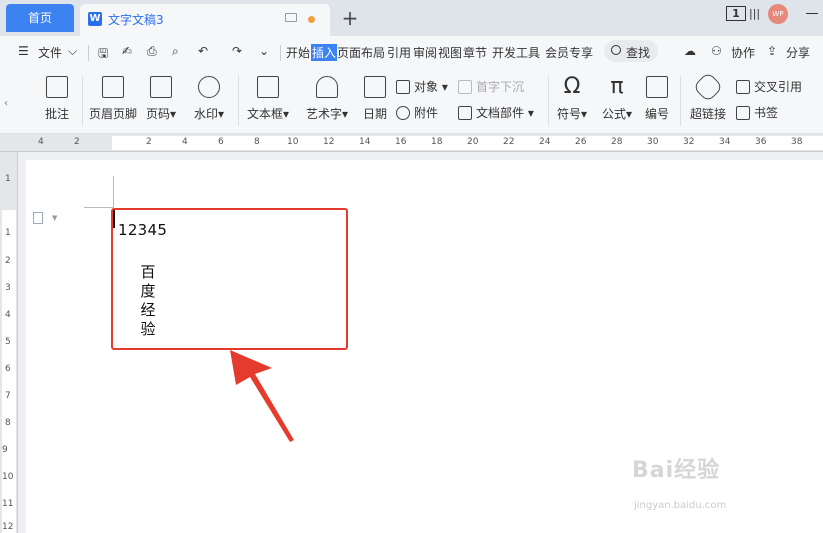 This screenshot has width=823, height=533. What do you see at coordinates (262, 396) in the screenshot?
I see `arrow-icon` at bounding box center [262, 396].